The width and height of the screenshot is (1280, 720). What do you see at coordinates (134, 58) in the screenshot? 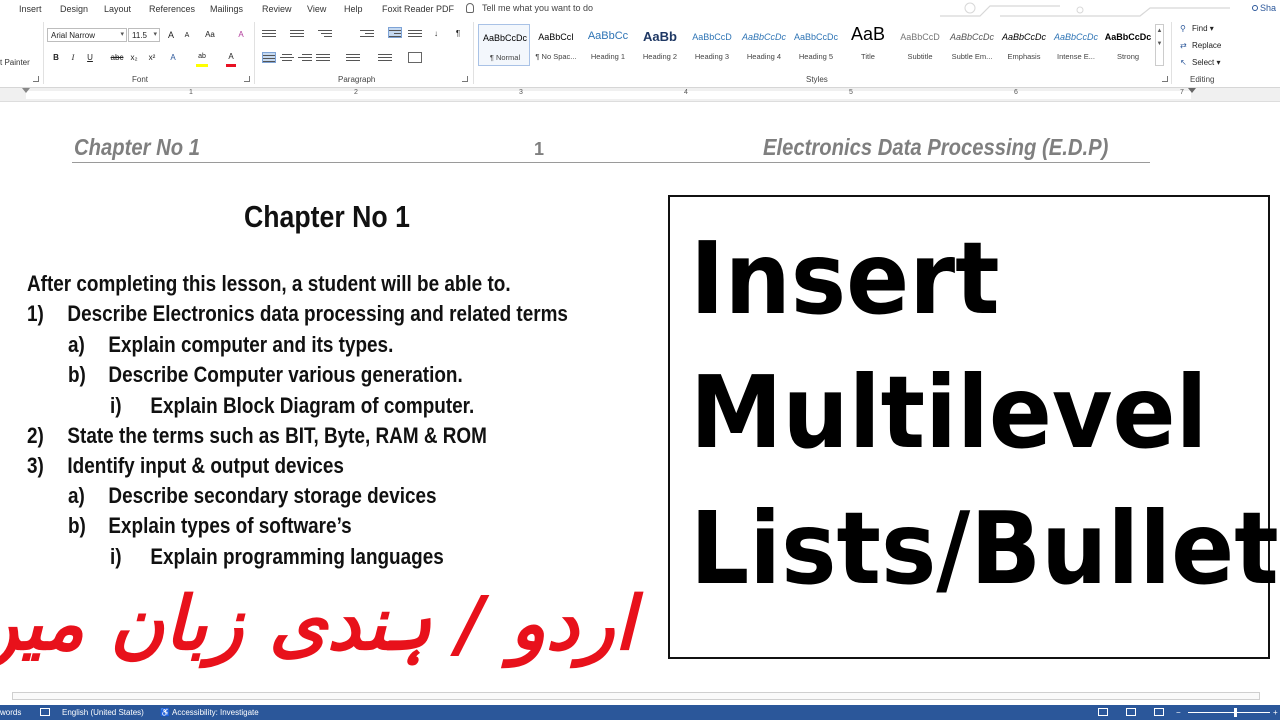
I see `subscript-button: x₂` at bounding box center [134, 58].